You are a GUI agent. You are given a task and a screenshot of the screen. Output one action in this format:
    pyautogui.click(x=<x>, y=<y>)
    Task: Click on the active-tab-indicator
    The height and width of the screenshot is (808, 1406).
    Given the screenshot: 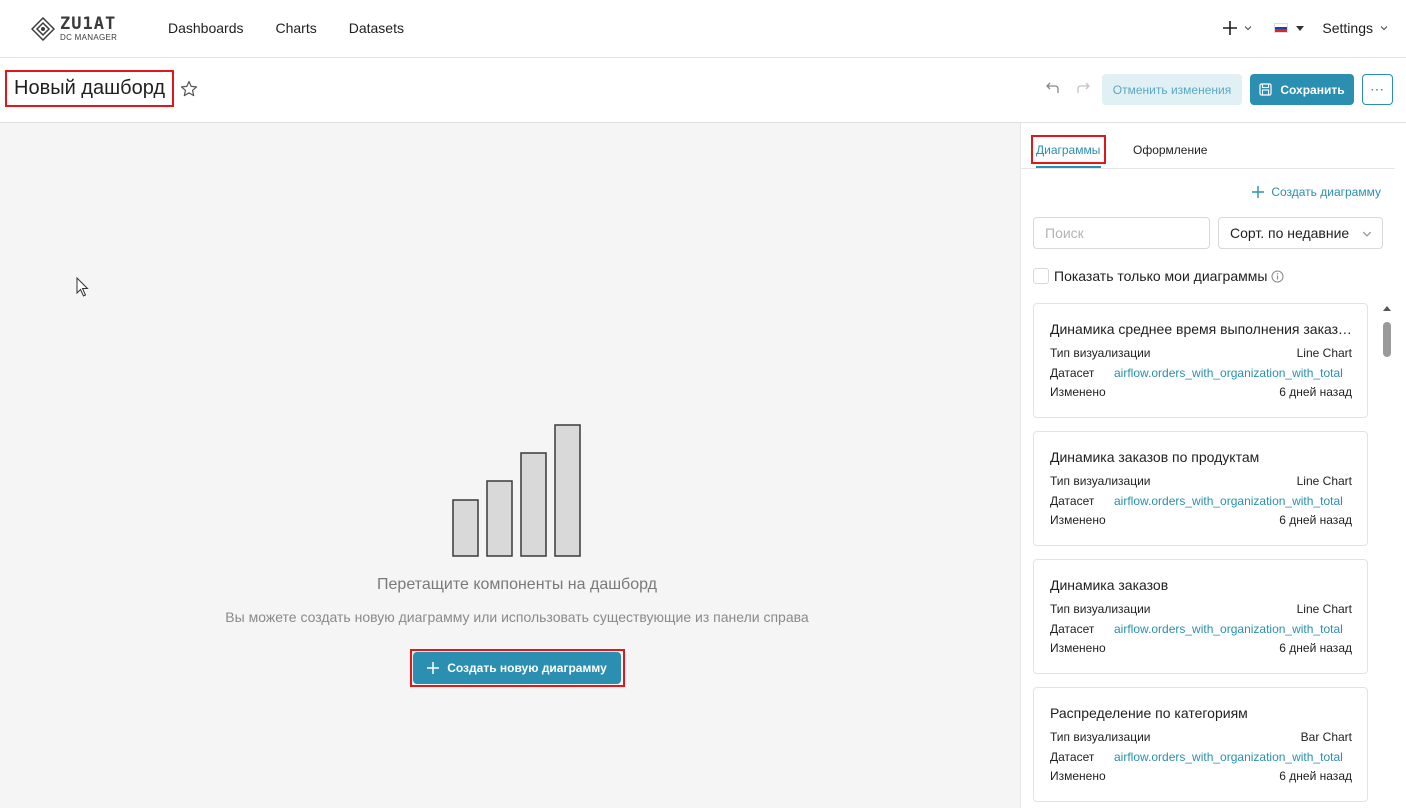 What is the action you would take?
    pyautogui.click(x=1068, y=167)
    